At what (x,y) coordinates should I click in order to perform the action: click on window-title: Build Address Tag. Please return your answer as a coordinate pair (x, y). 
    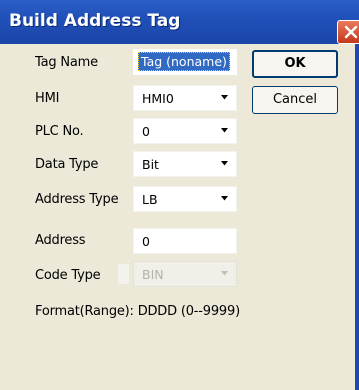
    Looking at the image, I should click on (95, 21).